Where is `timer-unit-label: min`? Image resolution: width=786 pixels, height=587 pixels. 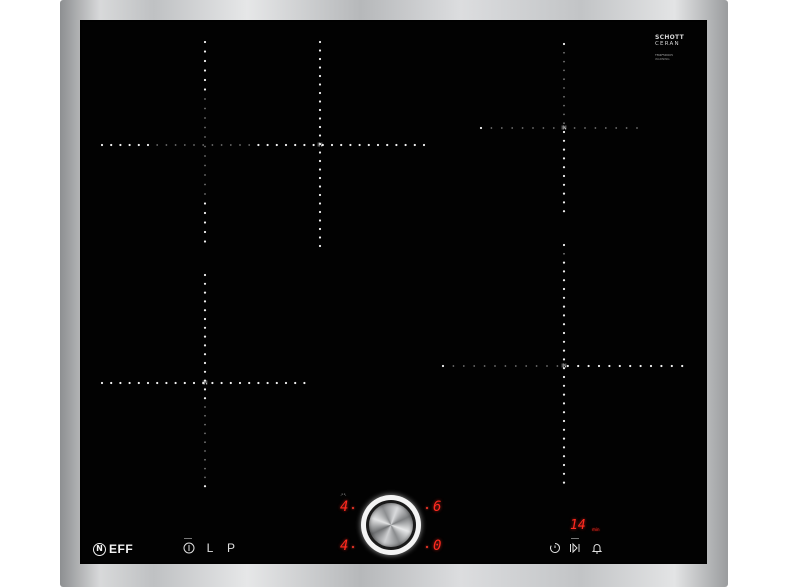 timer-unit-label: min is located at coordinates (596, 529).